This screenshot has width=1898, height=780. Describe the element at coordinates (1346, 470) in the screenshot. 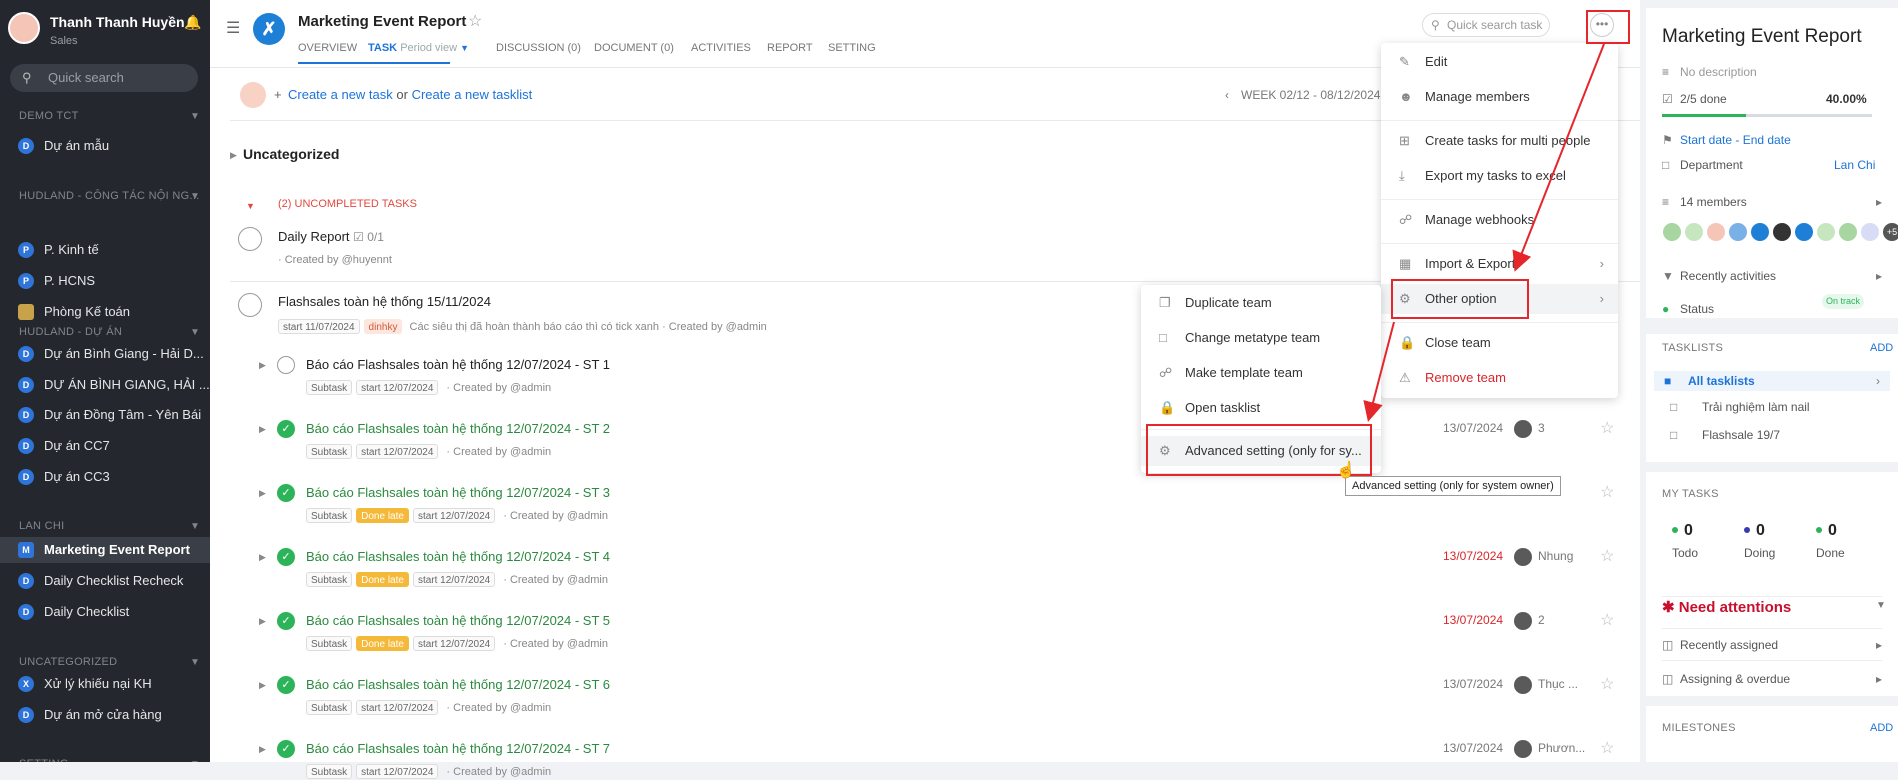

I see `cursor-icon: ☝` at that location.